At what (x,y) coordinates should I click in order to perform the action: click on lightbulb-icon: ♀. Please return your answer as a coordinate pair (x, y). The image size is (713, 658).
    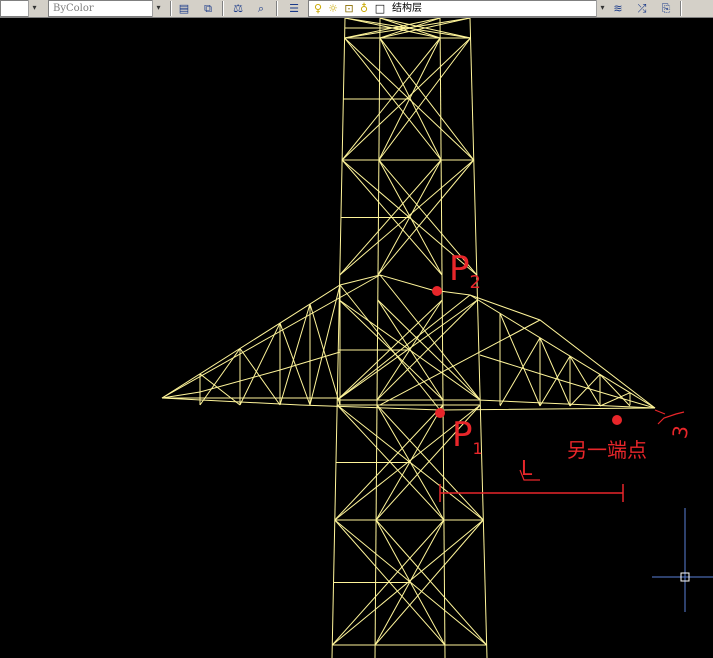
    Looking at the image, I should click on (318, 8).